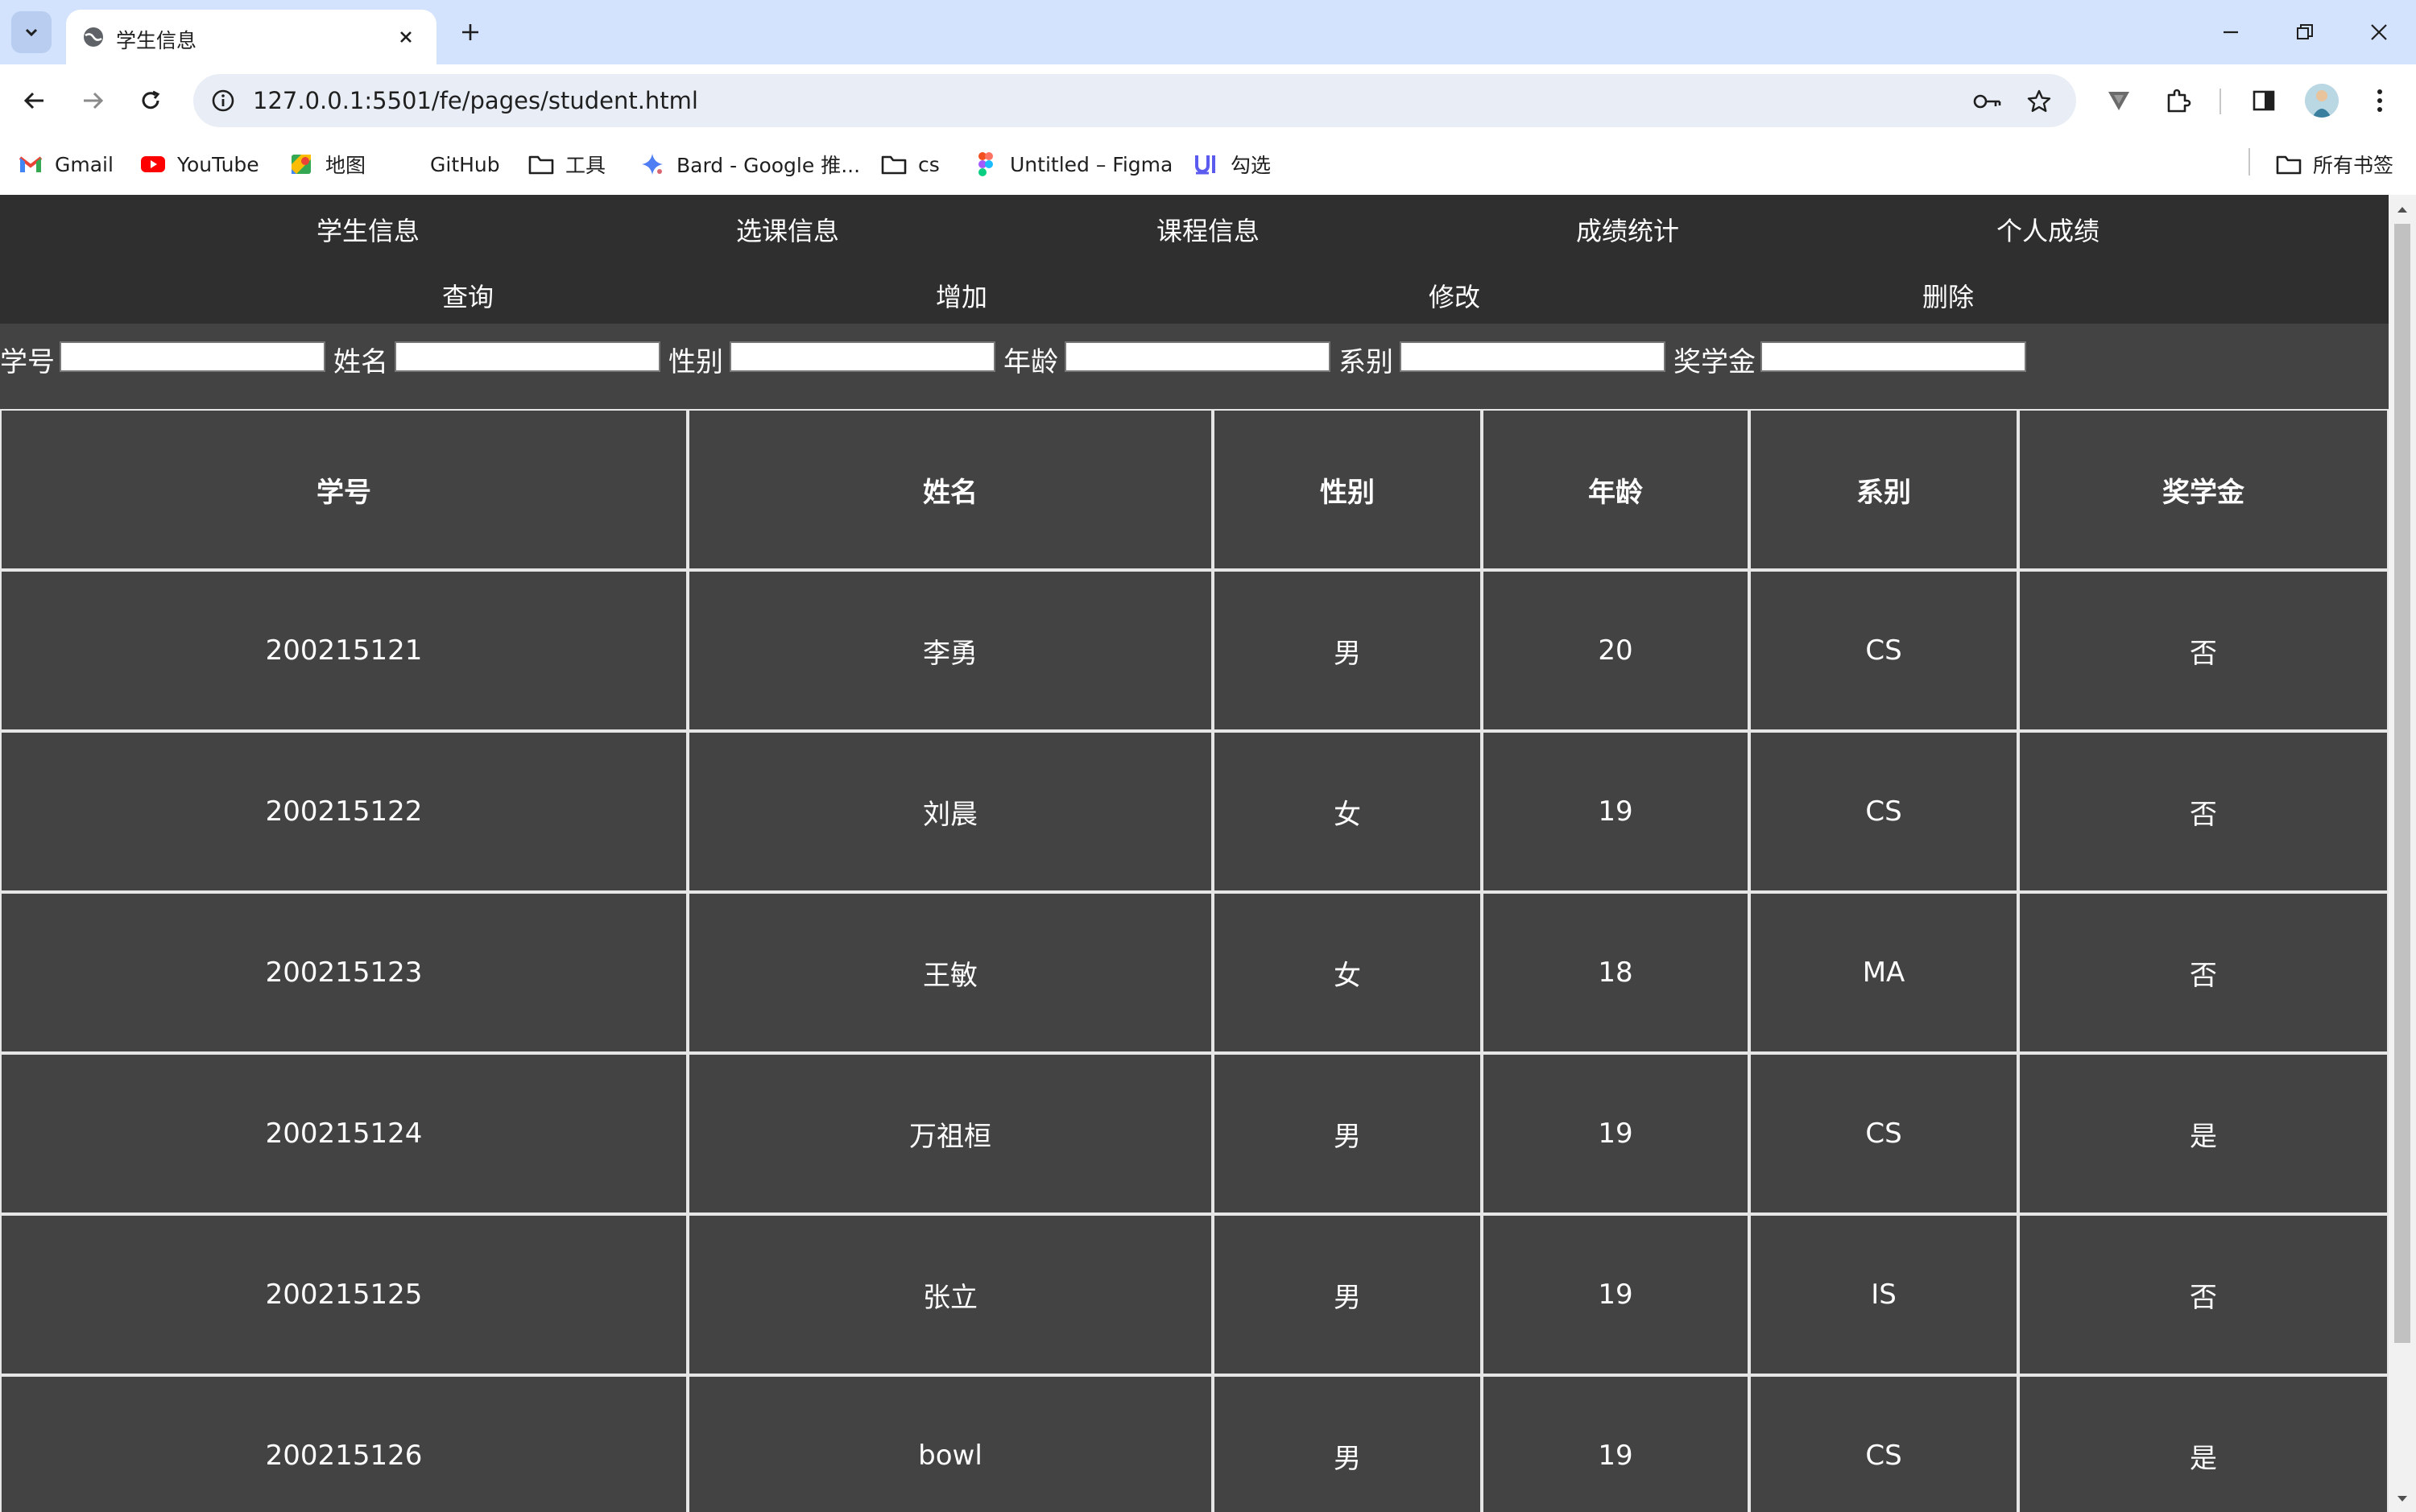  What do you see at coordinates (2379, 32) in the screenshot?
I see `close-window-button` at bounding box center [2379, 32].